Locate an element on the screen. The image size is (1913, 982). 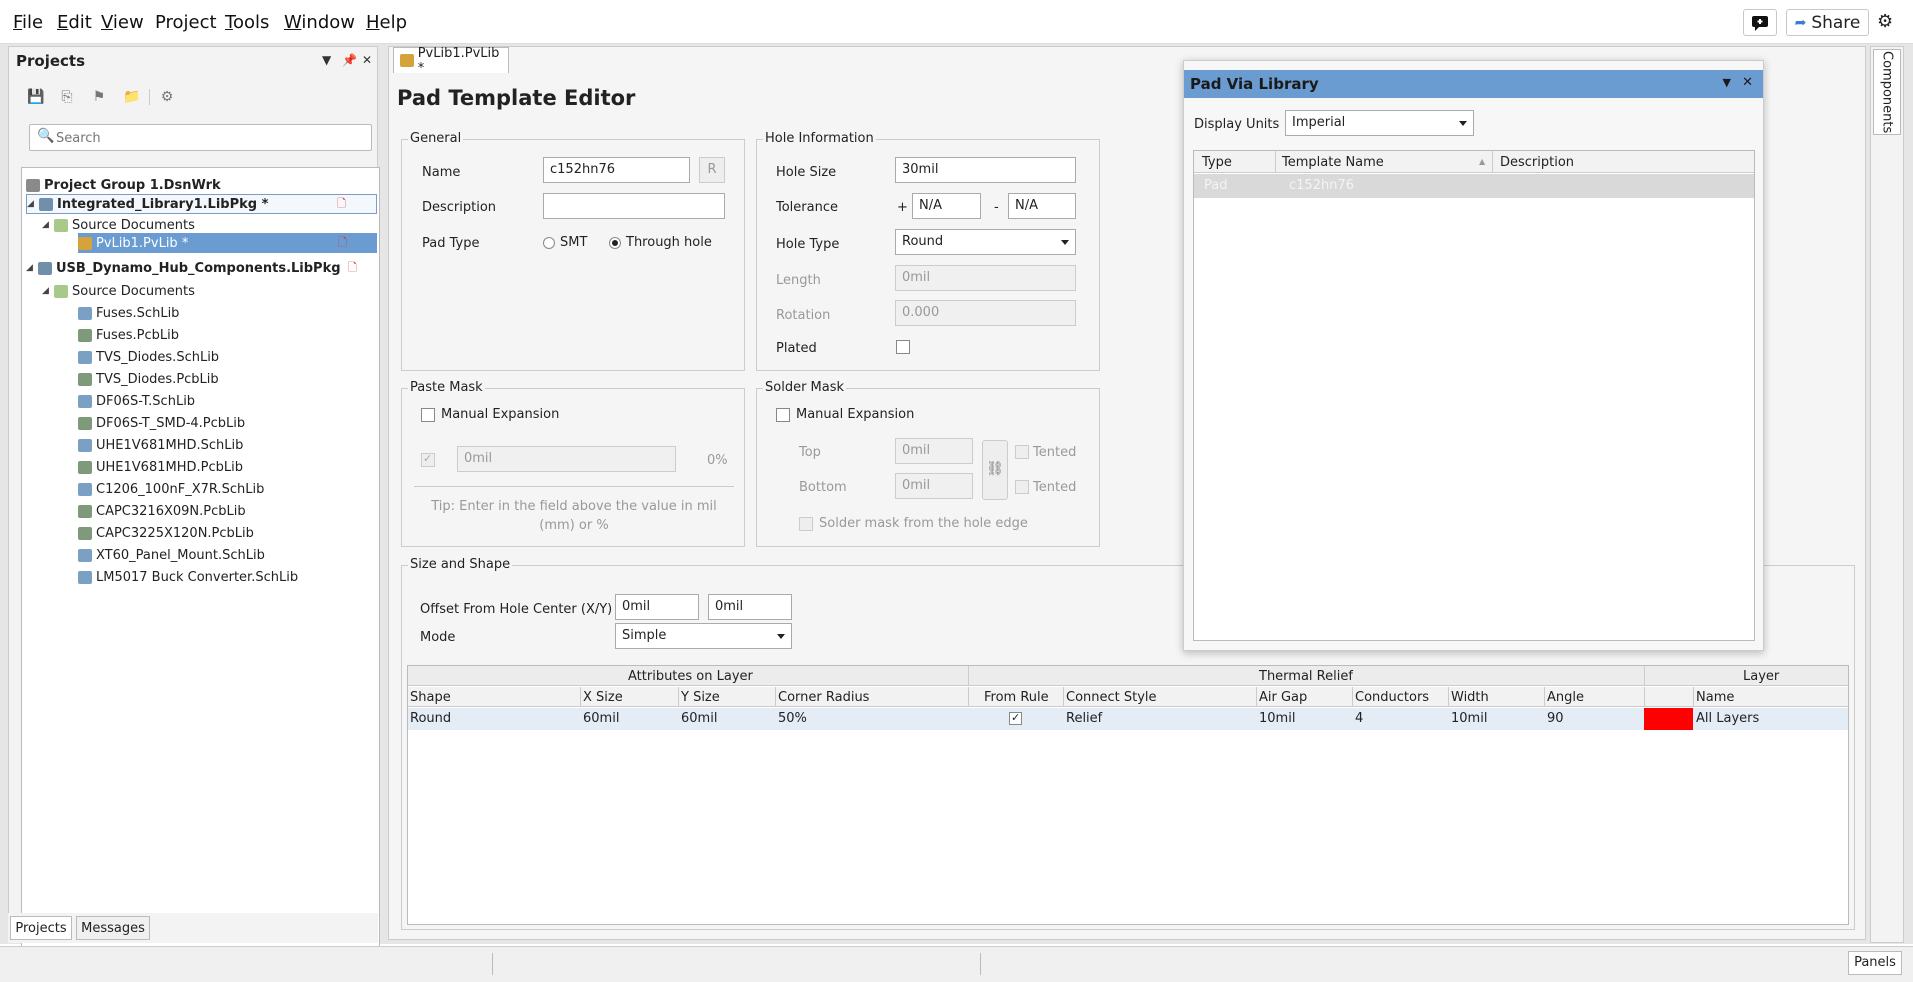
col-x-size: X Size is located at coordinates (603, 697).